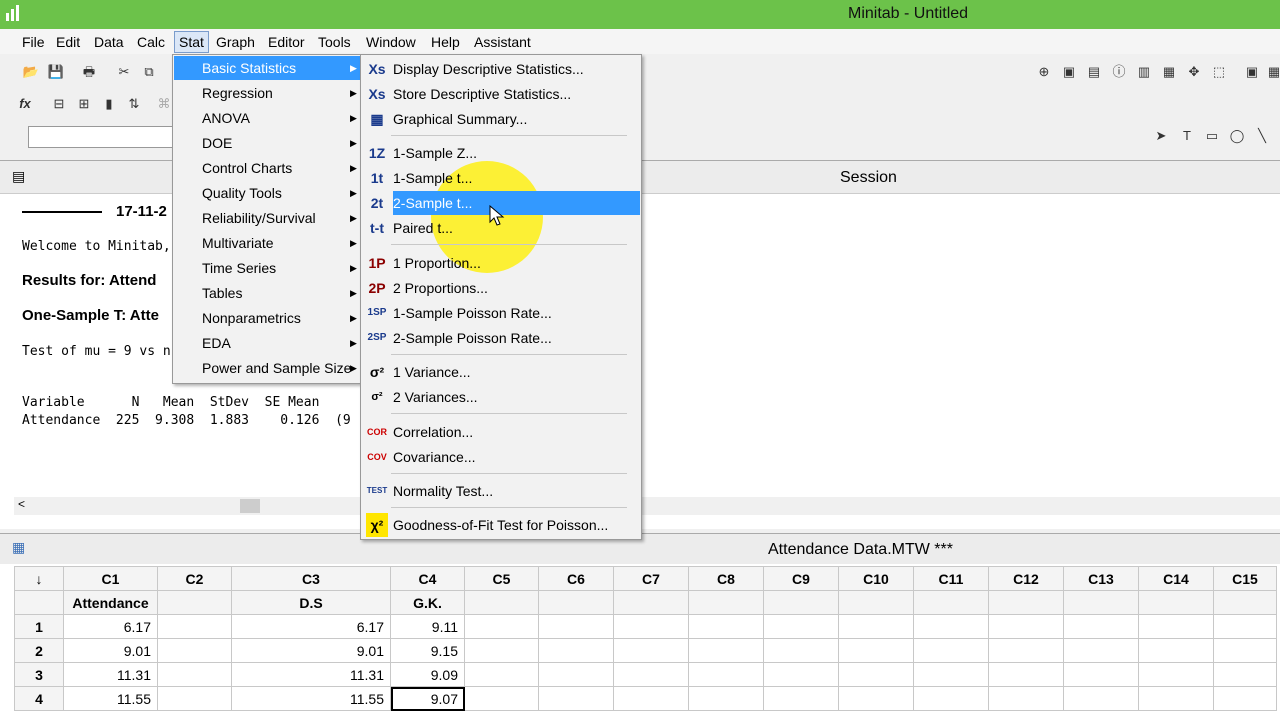 This screenshot has height=719, width=1280. What do you see at coordinates (39, 578) in the screenshot?
I see `corner-arrow-icon: ↓` at bounding box center [39, 578].